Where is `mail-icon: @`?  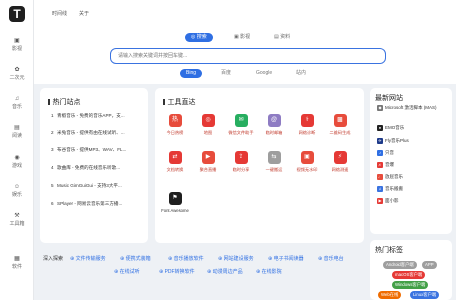 mail-icon: @ is located at coordinates (274, 120).